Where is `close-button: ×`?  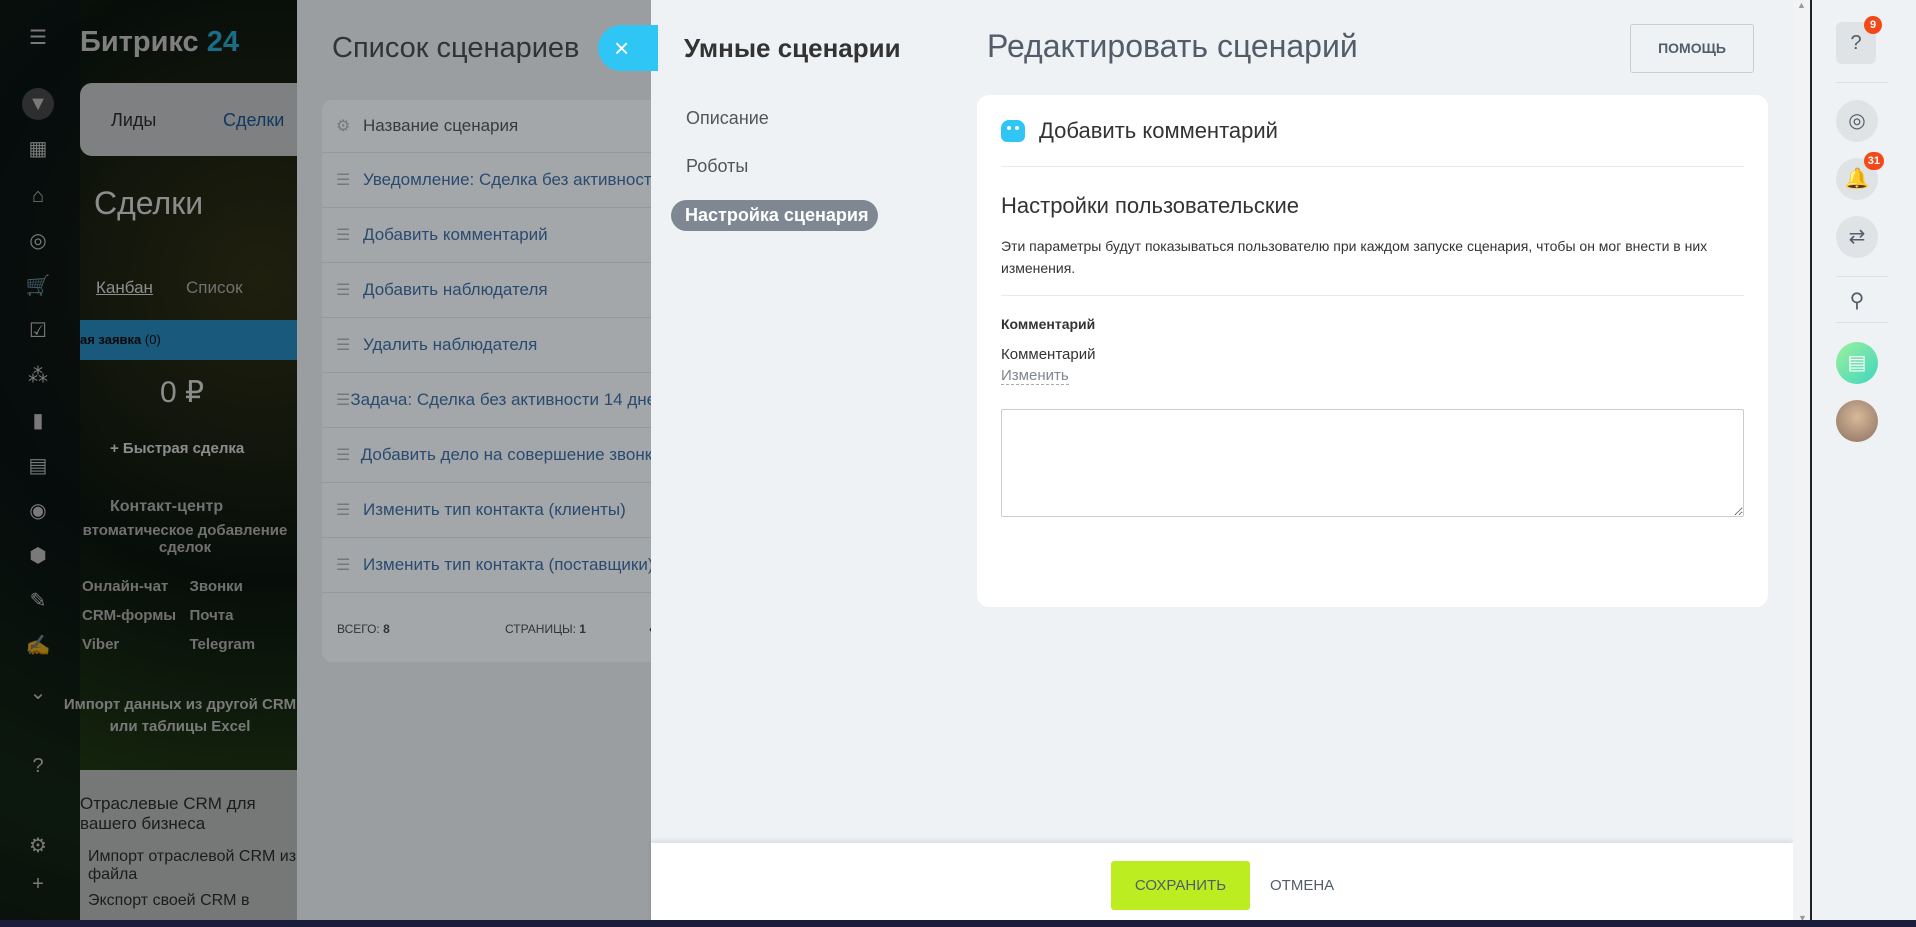
close-button: × is located at coordinates (628, 48).